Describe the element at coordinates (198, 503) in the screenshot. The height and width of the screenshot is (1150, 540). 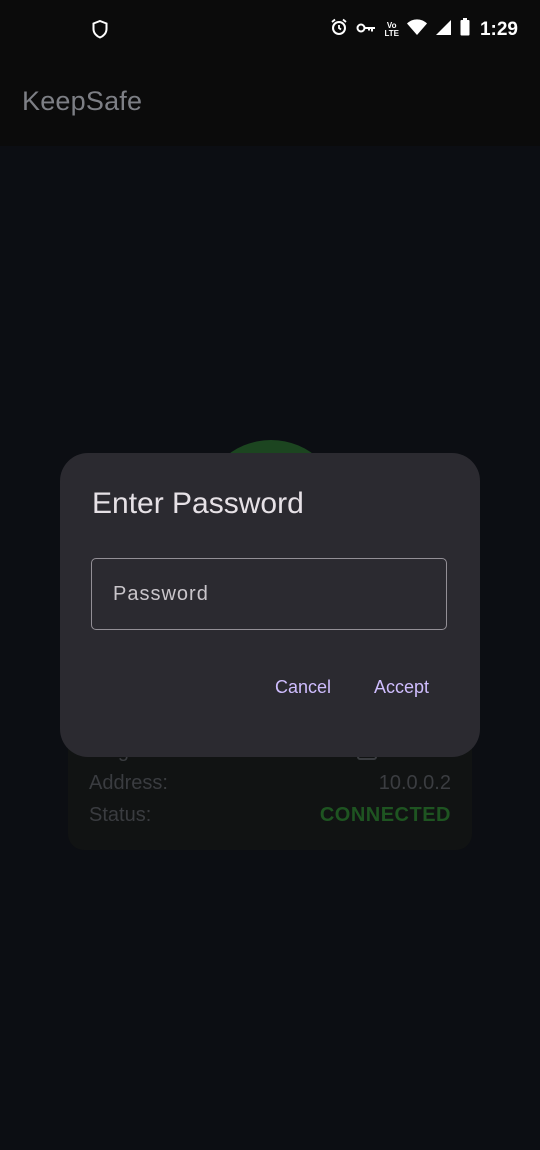
I see `dialog-title: Enter Password` at that location.